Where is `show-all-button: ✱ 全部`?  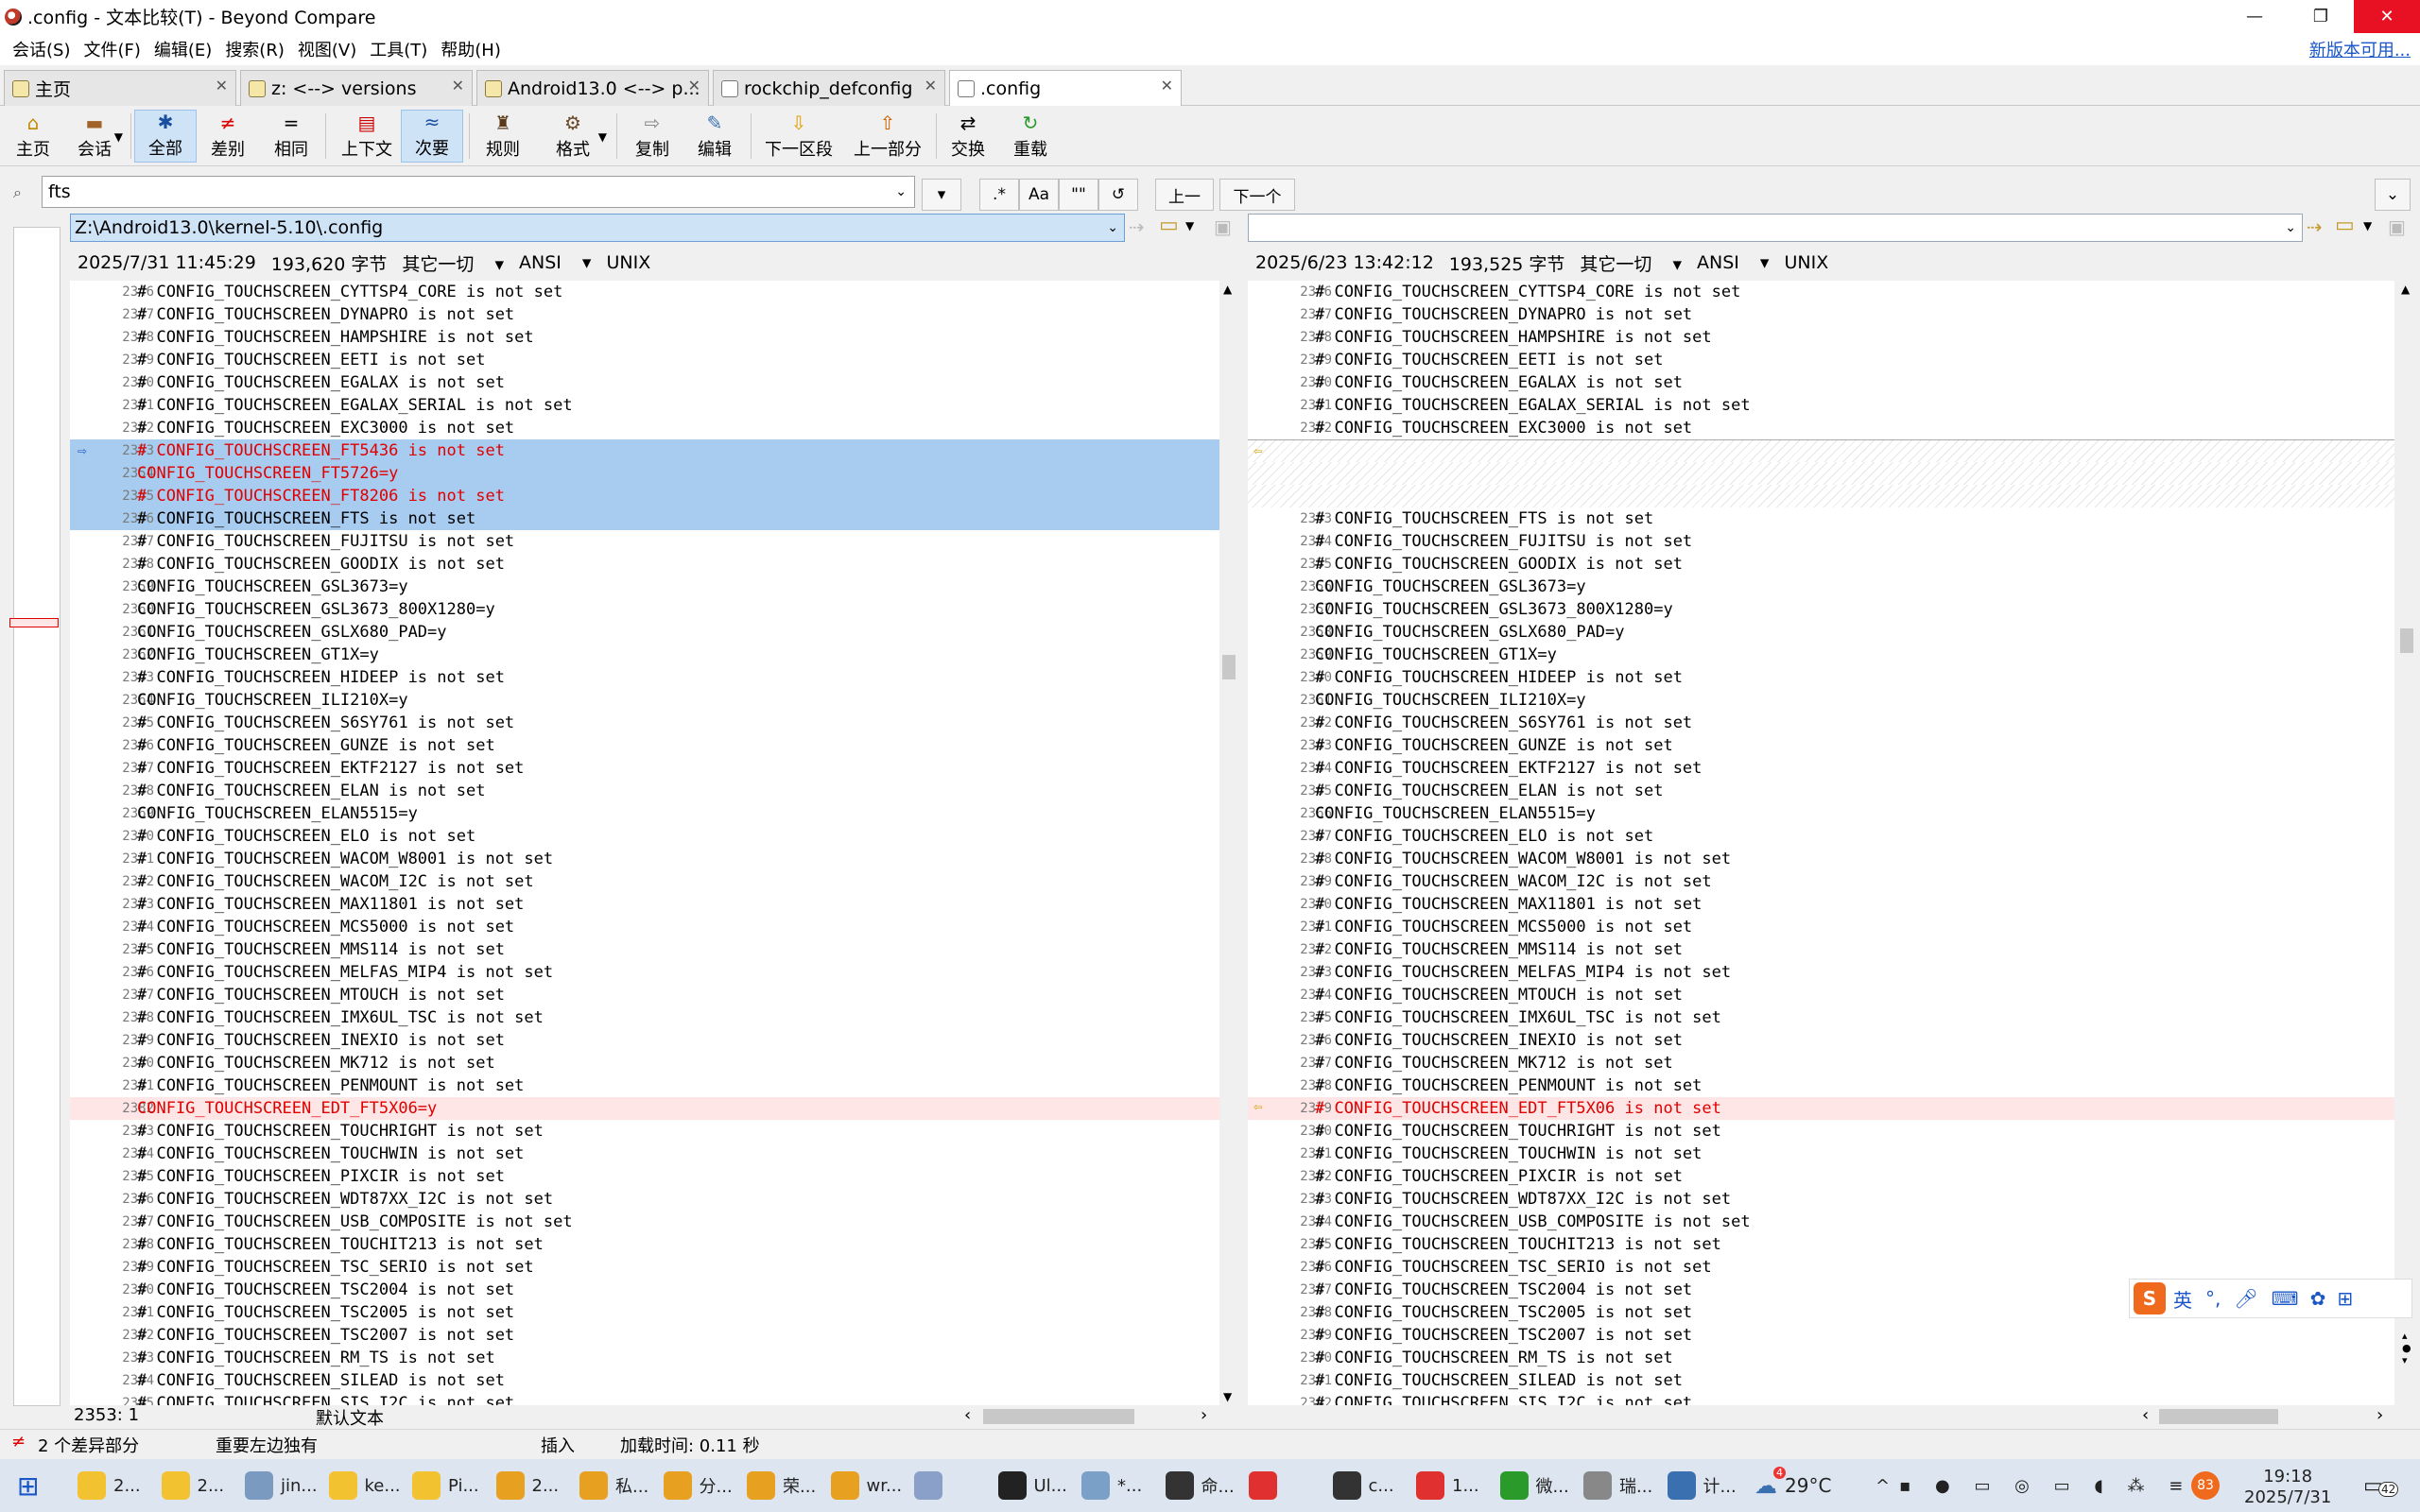
show-all-button: ✱ 全部 is located at coordinates (165, 136).